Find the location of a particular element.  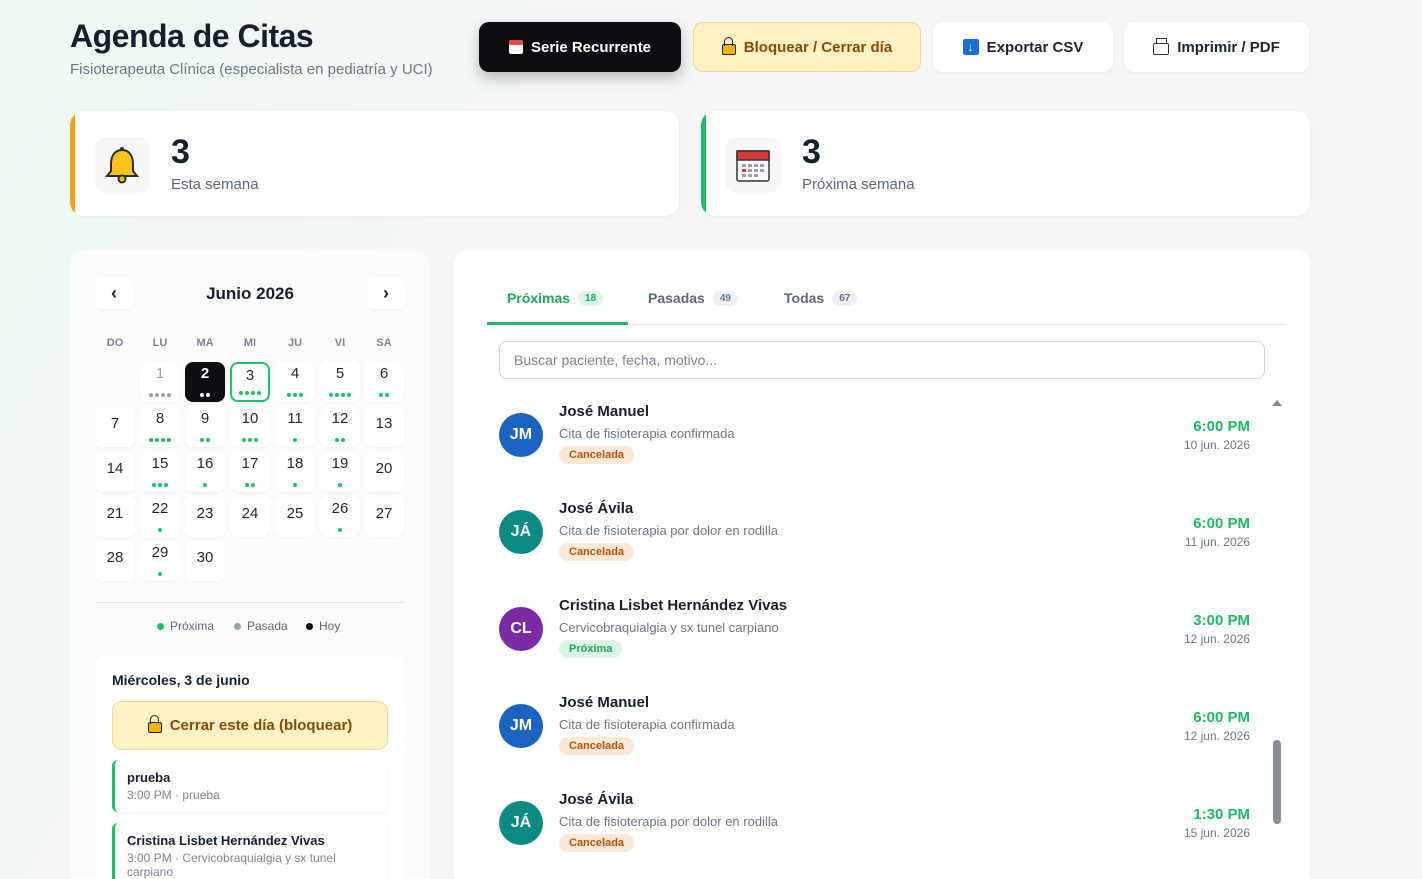

recurring-series-button: Serie Recurrente is located at coordinates (580, 47).